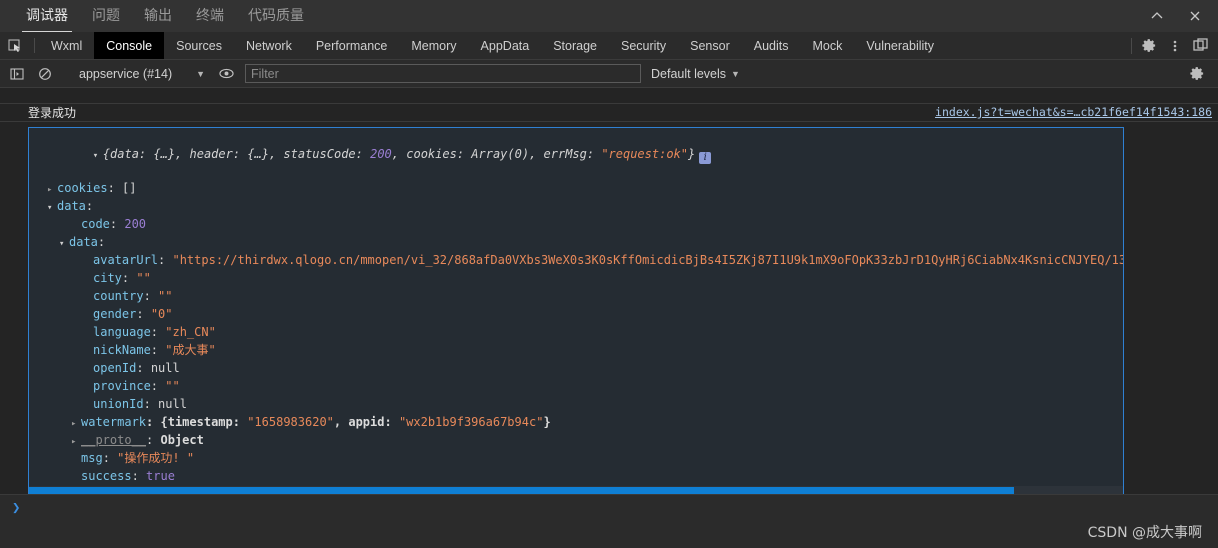  Describe the element at coordinates (352, 45) in the screenshot. I see `devtools-tab-performance: Performance` at that location.